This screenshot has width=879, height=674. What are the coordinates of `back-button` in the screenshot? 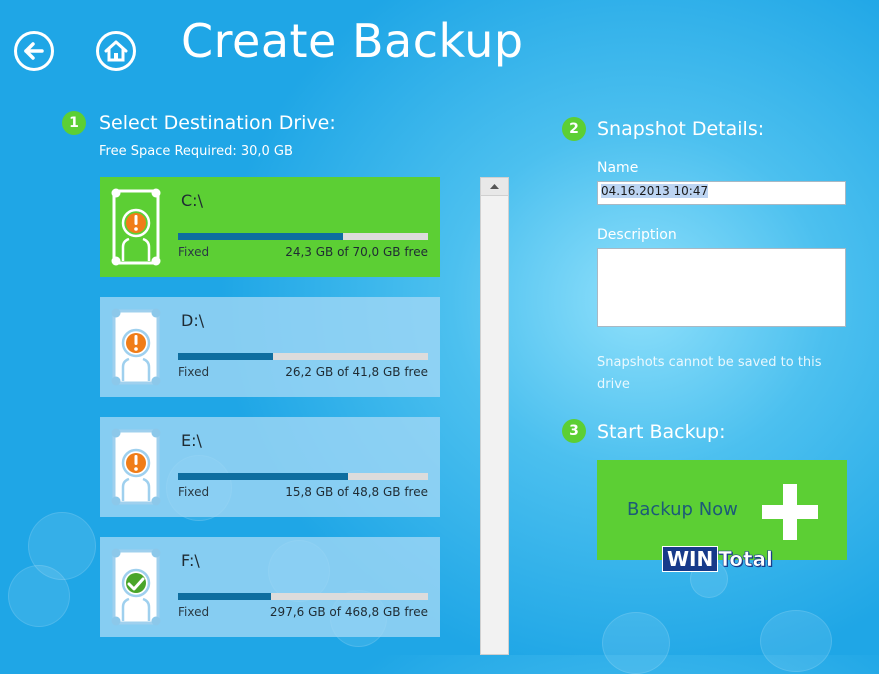 It's located at (34, 51).